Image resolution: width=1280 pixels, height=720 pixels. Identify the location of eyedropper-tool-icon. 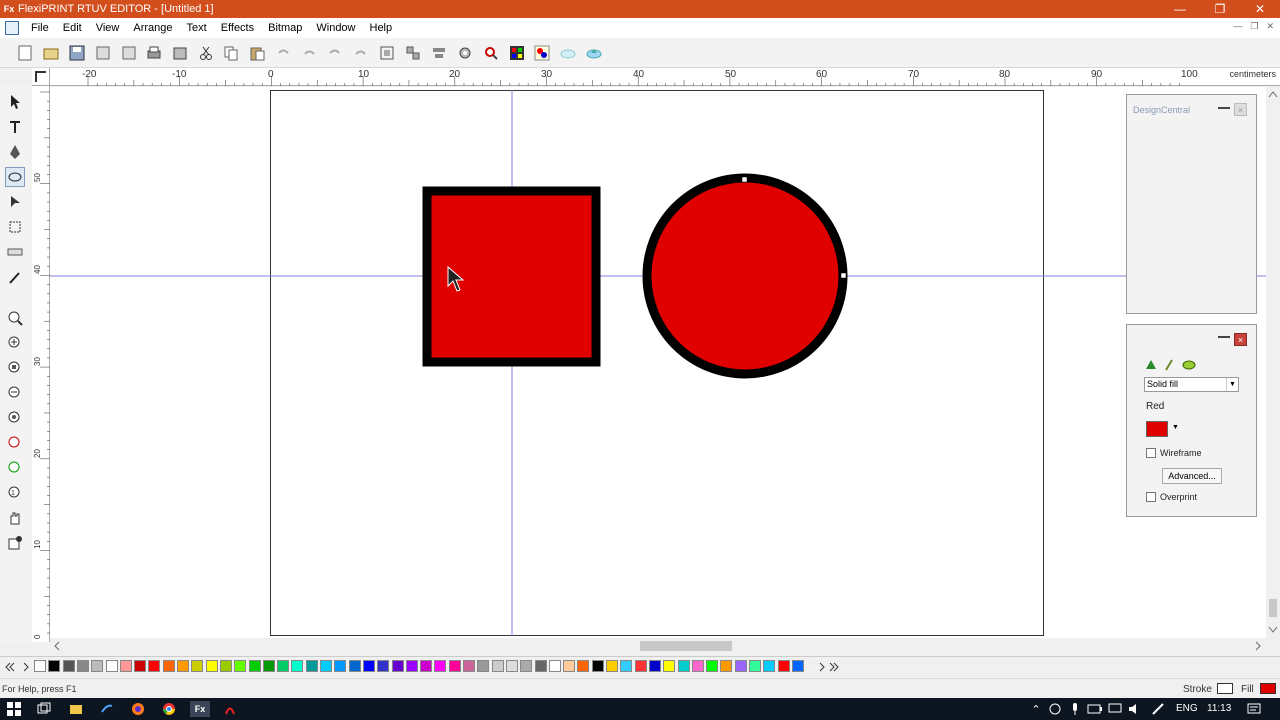
(15, 277).